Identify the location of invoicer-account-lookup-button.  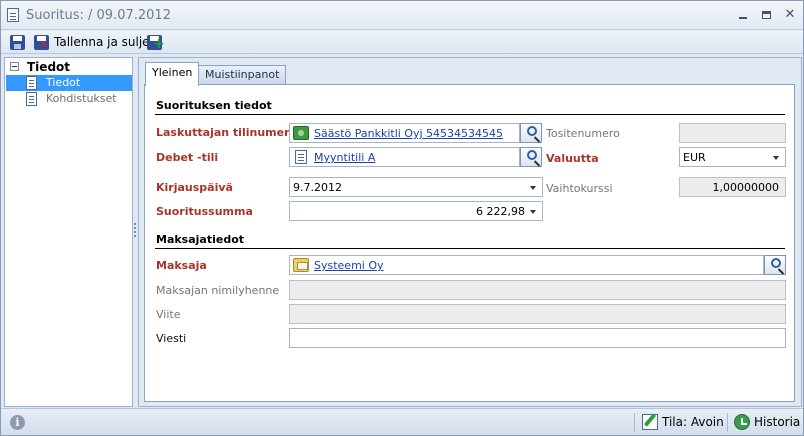
(531, 133).